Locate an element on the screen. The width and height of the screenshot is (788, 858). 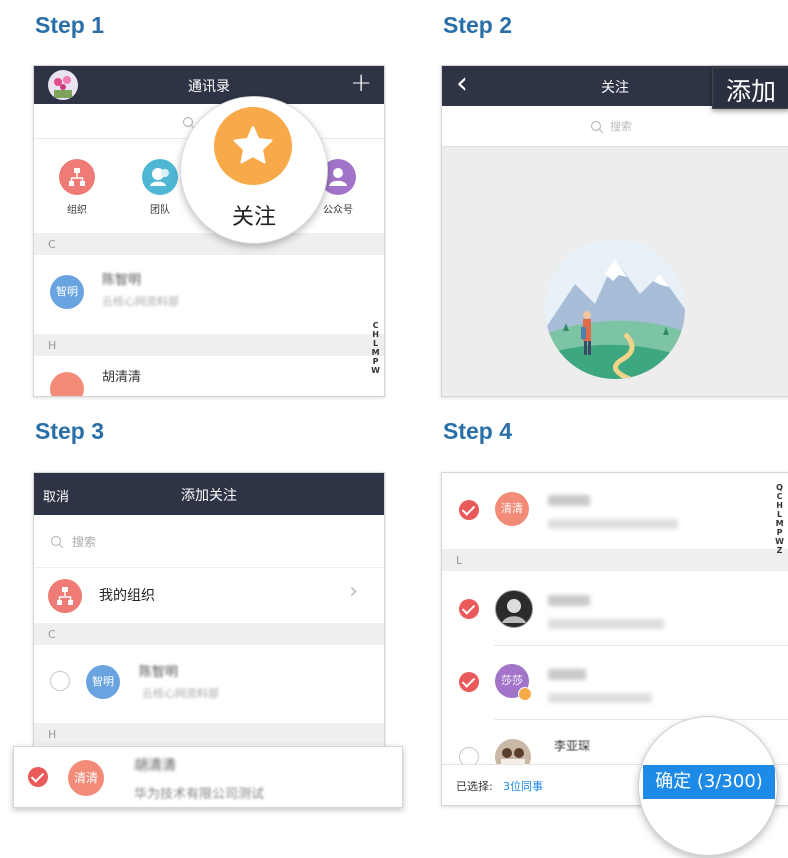
add-follow-button: 添加 is located at coordinates (750, 88).